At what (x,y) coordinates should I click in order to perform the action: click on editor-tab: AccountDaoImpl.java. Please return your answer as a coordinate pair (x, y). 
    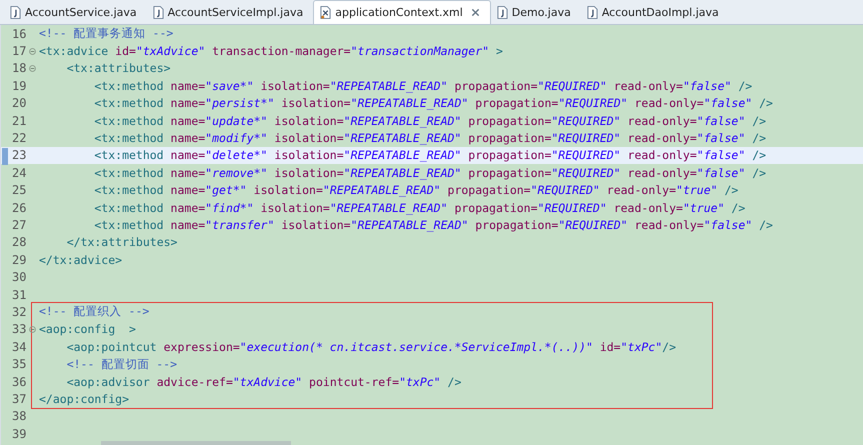
    Looking at the image, I should click on (654, 12).